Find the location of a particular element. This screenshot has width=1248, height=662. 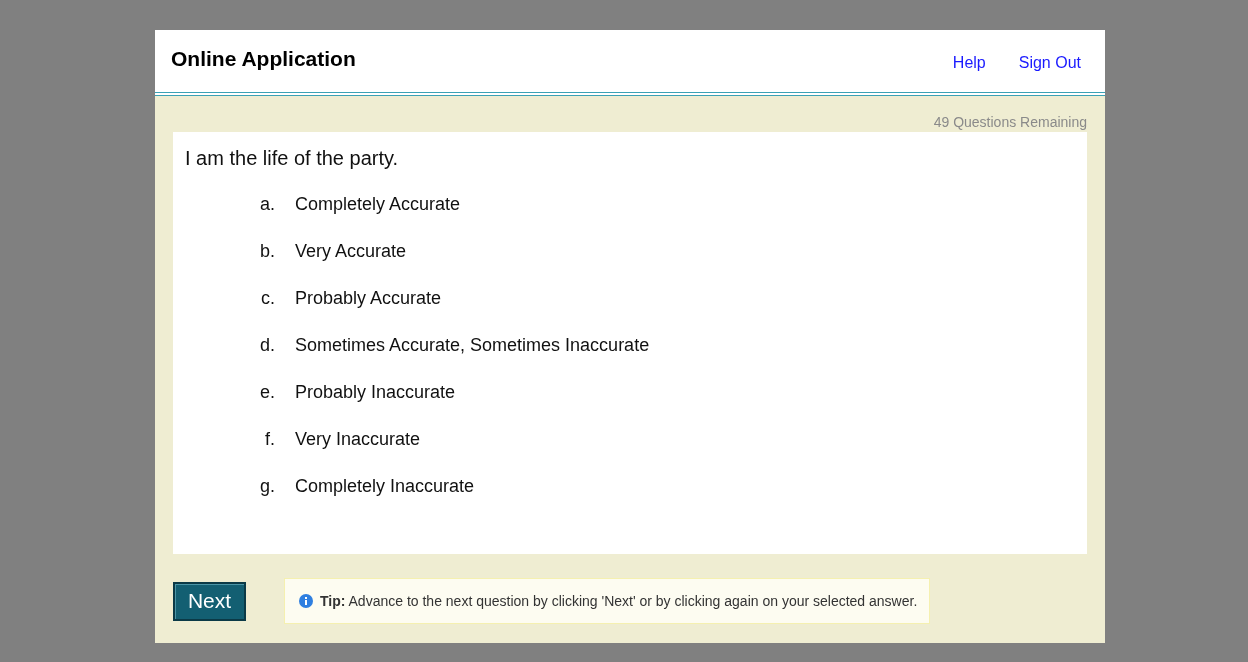

tip-text: Tip: Advance to the next question by clicking 'Next' or by clicking again on your selected answer. is located at coordinates (619, 601).